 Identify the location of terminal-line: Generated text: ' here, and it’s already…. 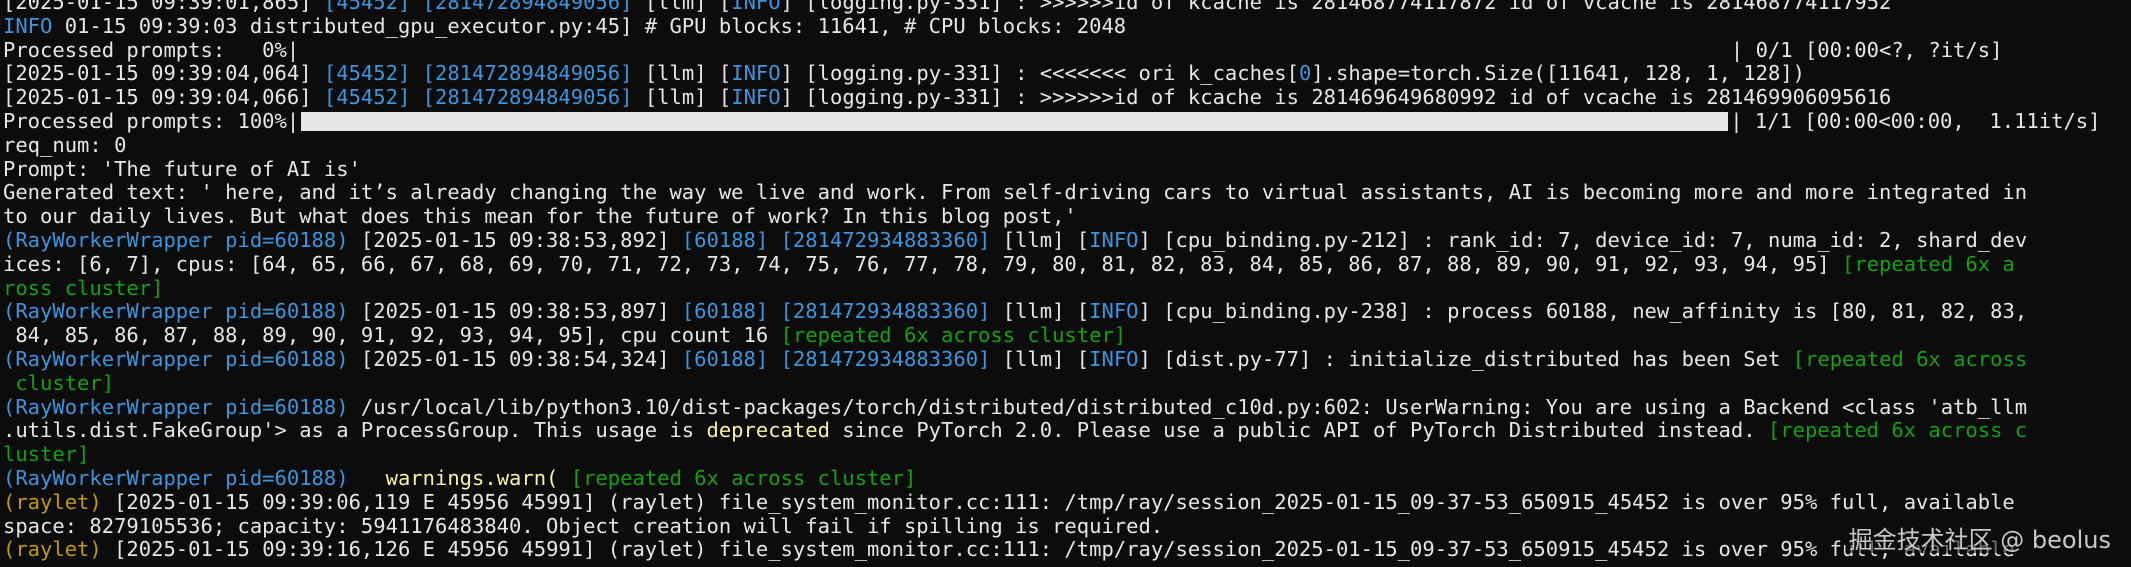
(1051, 192).